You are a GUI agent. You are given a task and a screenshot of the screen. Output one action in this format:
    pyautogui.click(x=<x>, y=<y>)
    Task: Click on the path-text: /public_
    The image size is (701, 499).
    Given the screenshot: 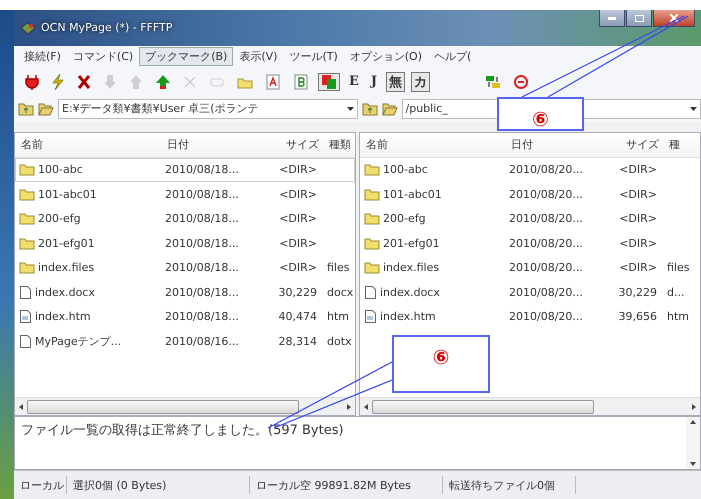 What is the action you would take?
    pyautogui.click(x=427, y=109)
    